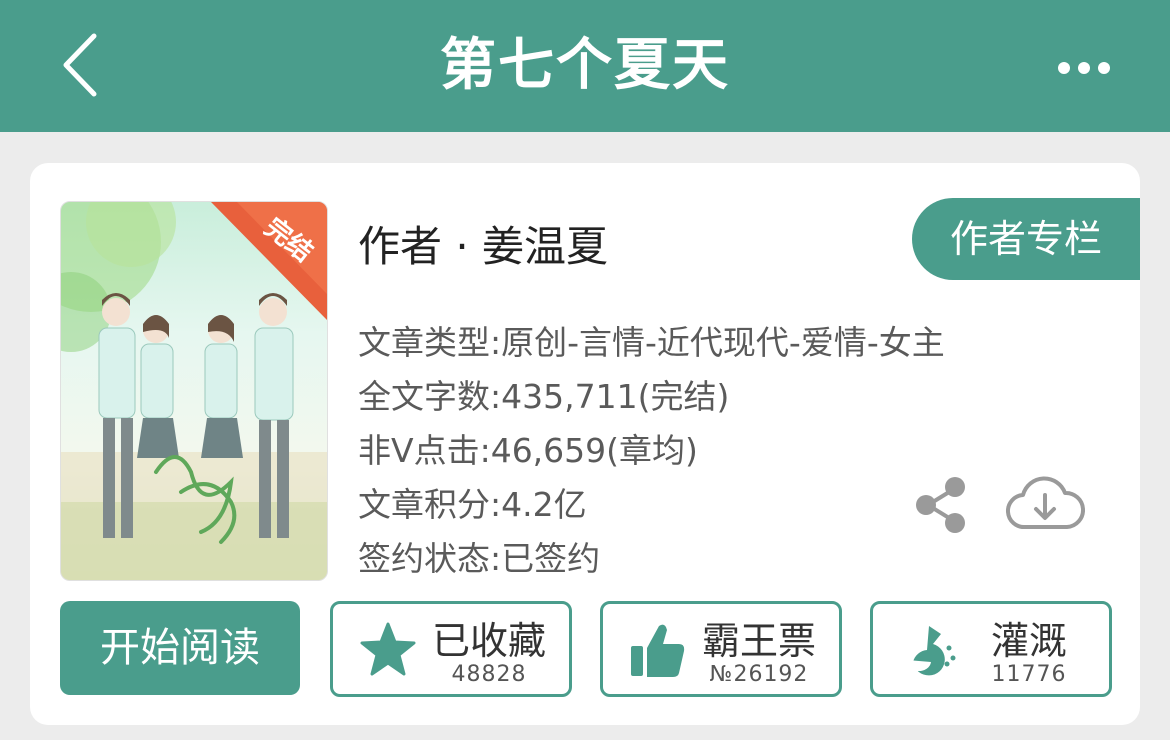 The height and width of the screenshot is (740, 1170). I want to click on author-column-button: 作者专栏, so click(1026, 239).